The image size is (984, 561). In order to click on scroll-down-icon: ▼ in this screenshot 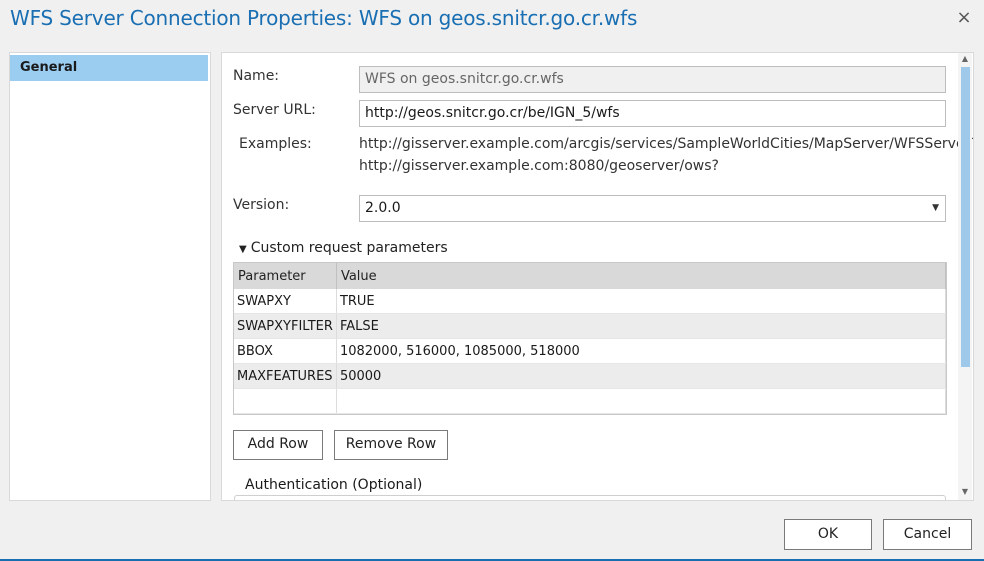, I will do `click(965, 491)`.